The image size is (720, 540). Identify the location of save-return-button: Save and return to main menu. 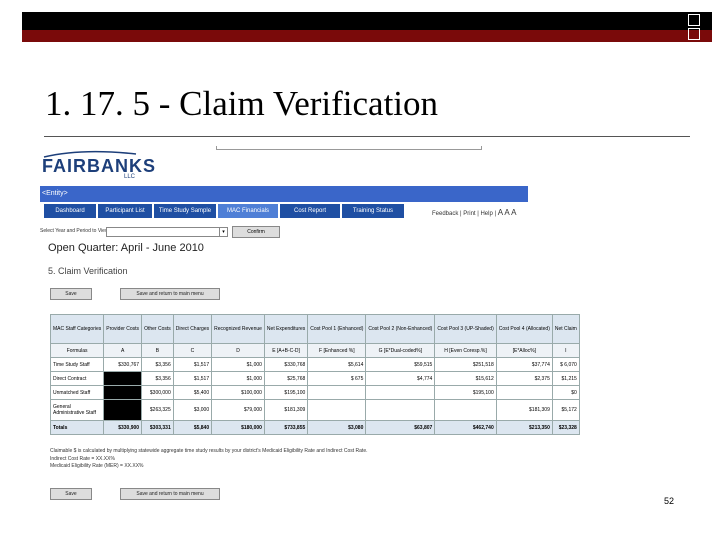
(170, 294).